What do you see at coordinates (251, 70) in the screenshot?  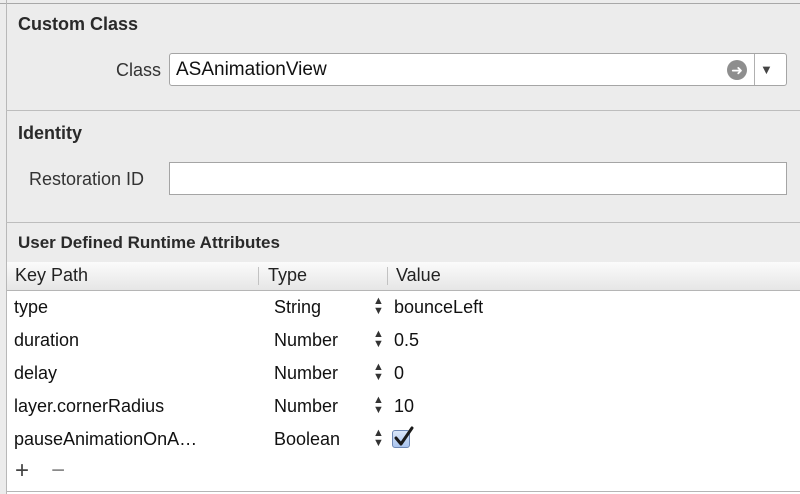 I see `class-value: ASAnimationView` at bounding box center [251, 70].